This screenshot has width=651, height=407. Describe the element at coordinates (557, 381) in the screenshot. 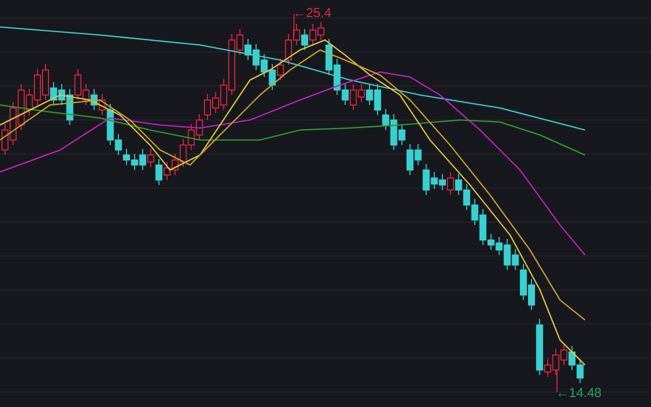

I see `leader-line` at that location.